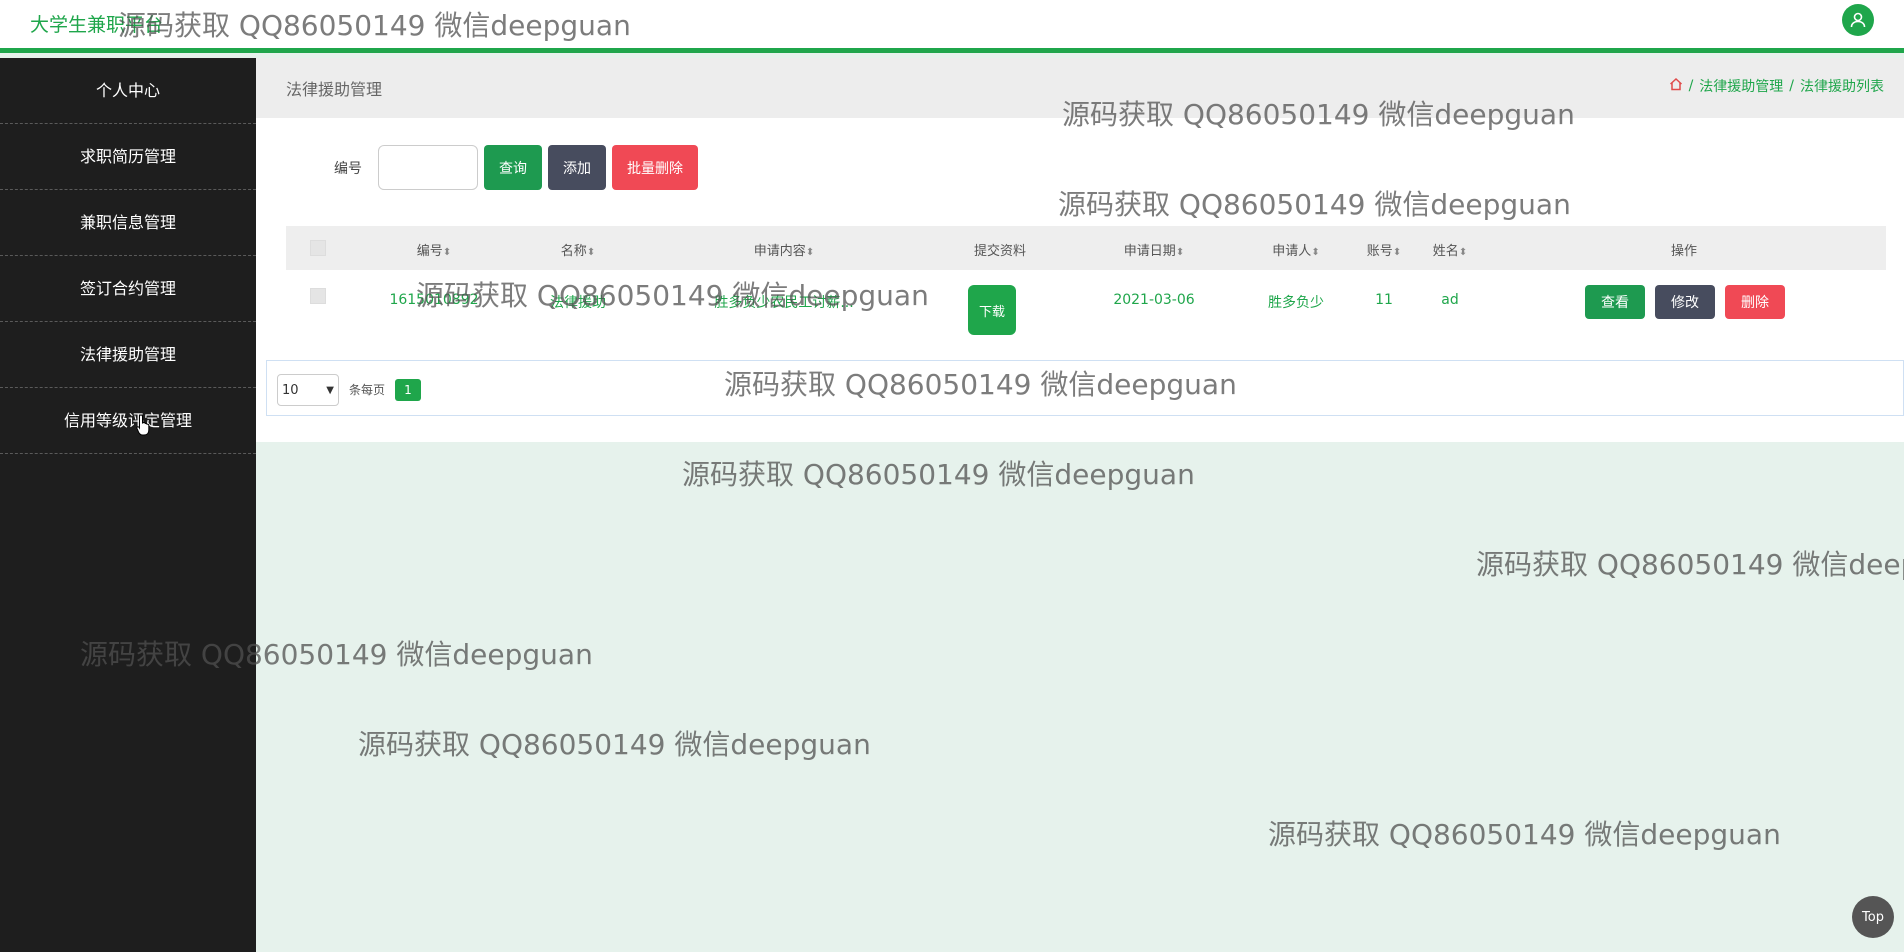  What do you see at coordinates (1384, 249) in the screenshot?
I see `header-account: 账号⬍` at bounding box center [1384, 249].